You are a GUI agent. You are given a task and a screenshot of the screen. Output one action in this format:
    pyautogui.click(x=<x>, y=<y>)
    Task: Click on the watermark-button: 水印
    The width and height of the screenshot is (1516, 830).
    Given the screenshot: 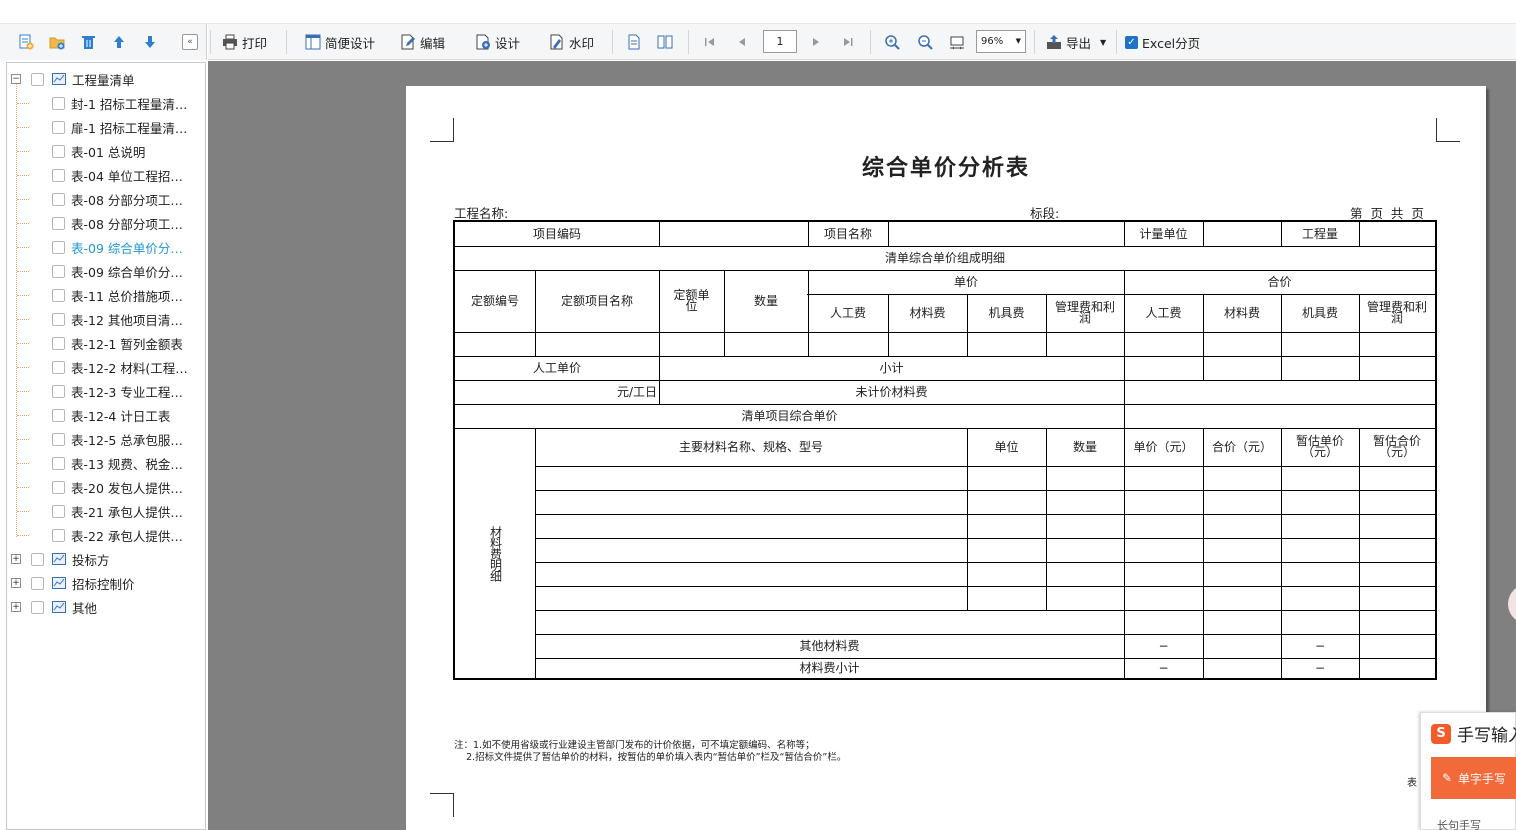 What is the action you would take?
    pyautogui.click(x=571, y=42)
    